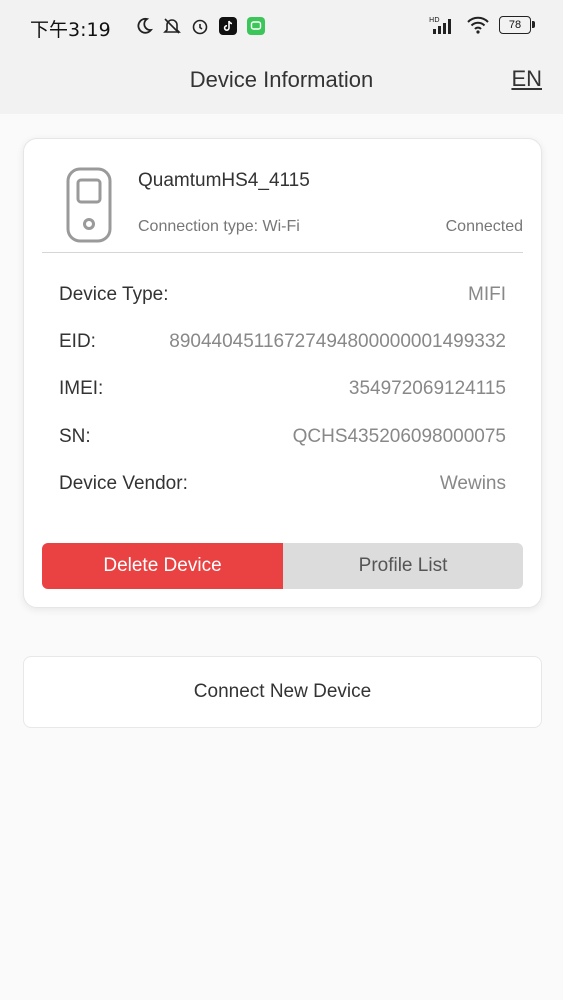  I want to click on title-bar: Device Information EN, so click(281, 84).